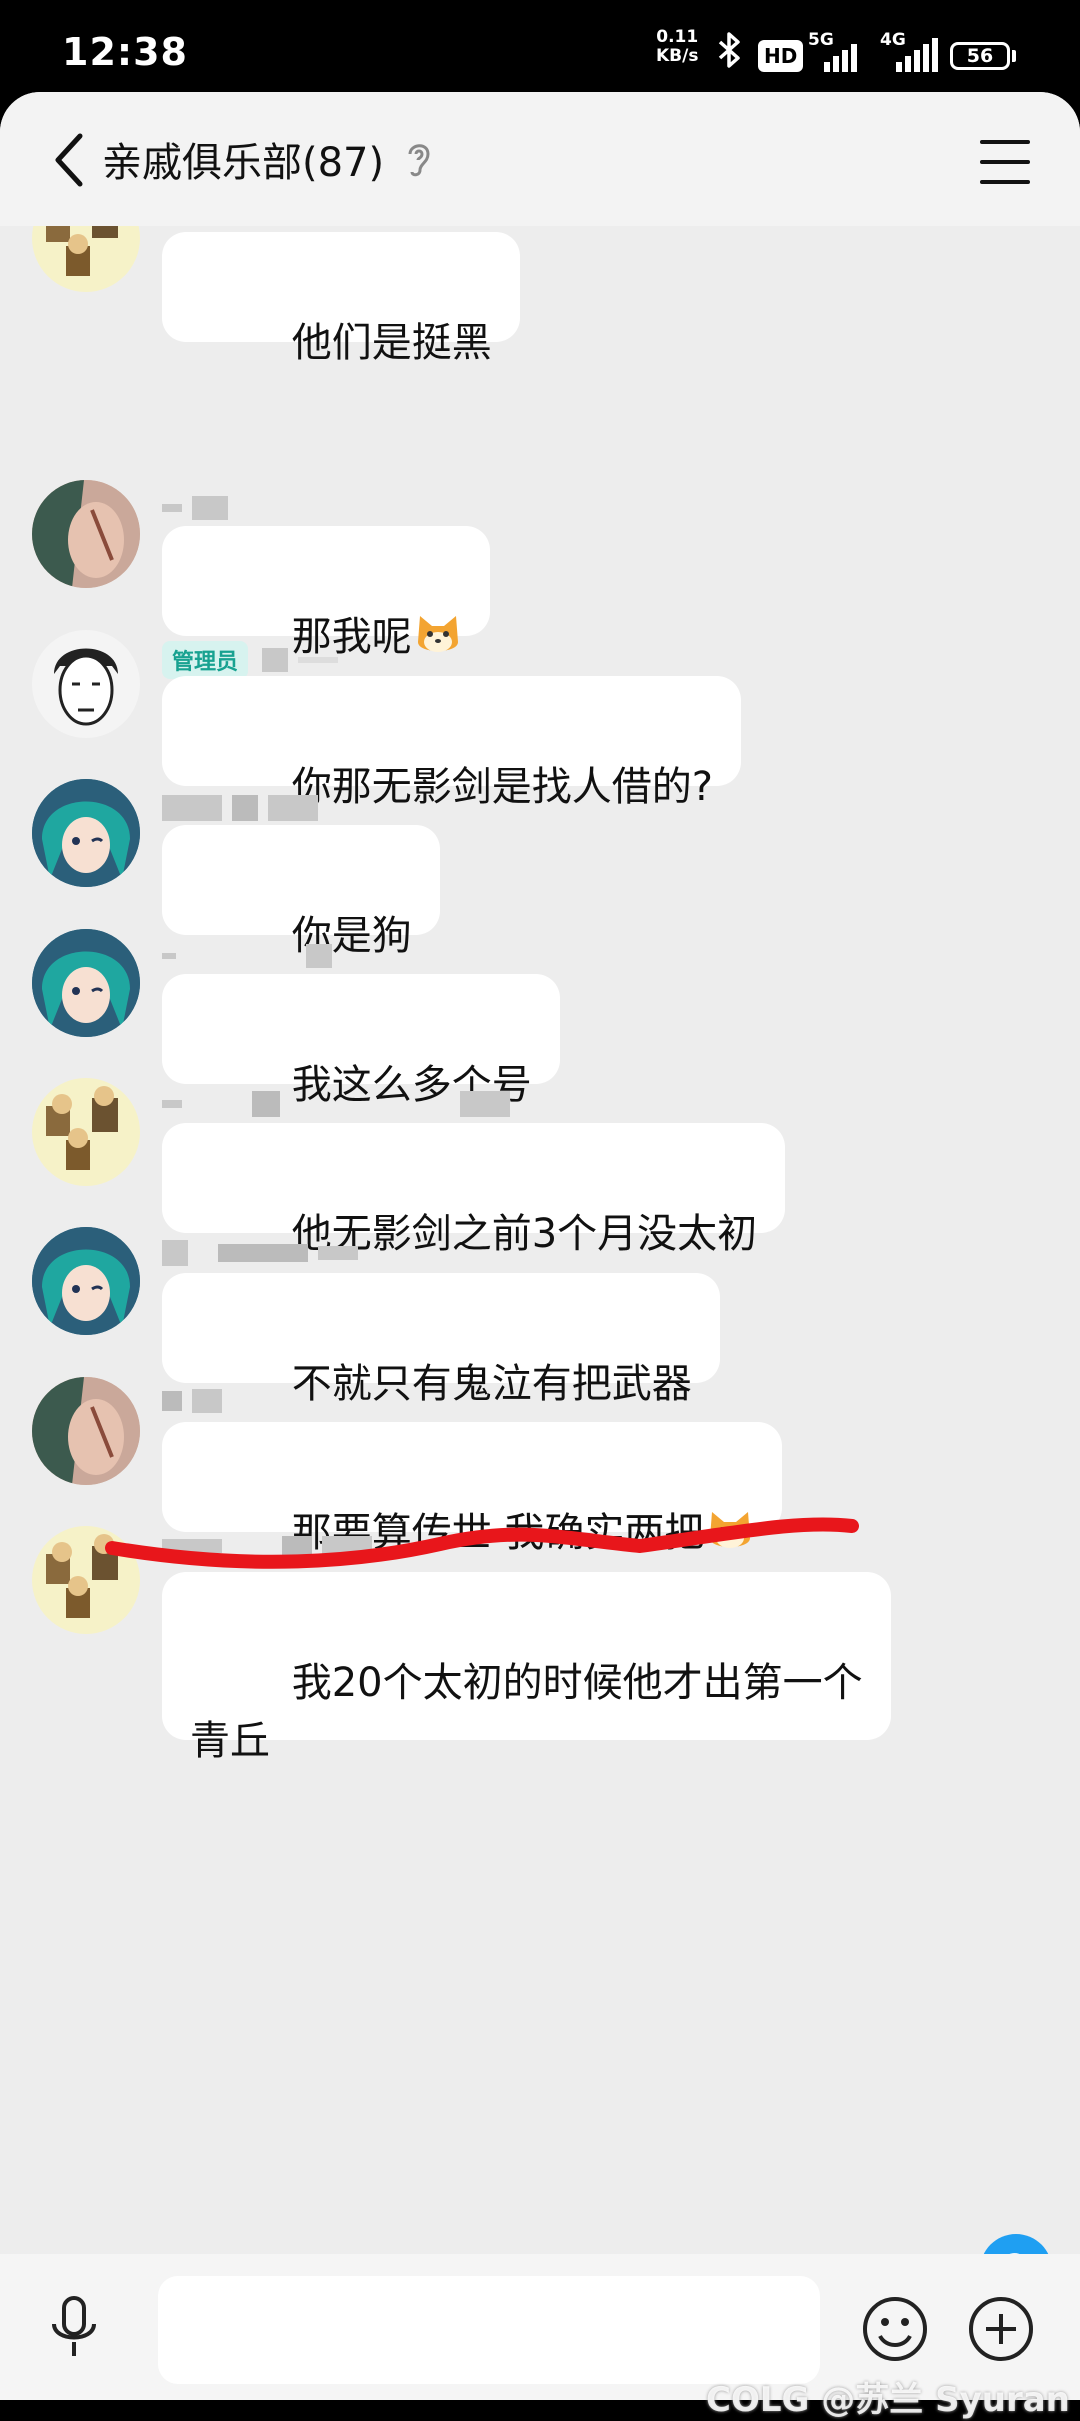 The height and width of the screenshot is (2421, 1080). Describe the element at coordinates (125, 52) in the screenshot. I see `status-time: 12:38` at that location.